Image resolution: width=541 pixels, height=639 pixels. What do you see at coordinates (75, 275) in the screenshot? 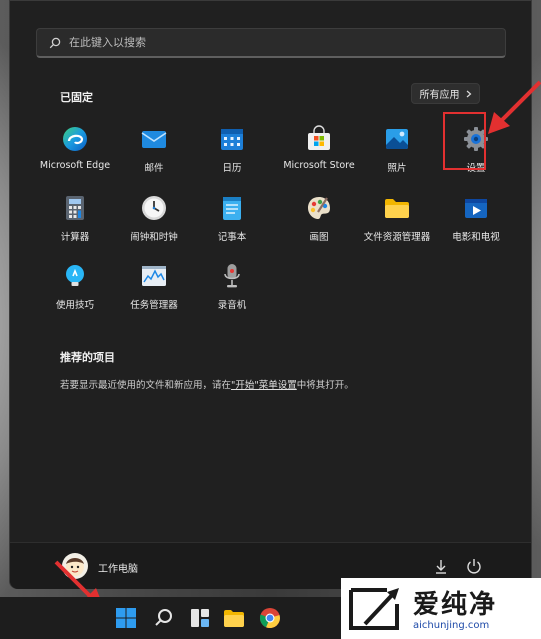
I see `tips-icon` at bounding box center [75, 275].